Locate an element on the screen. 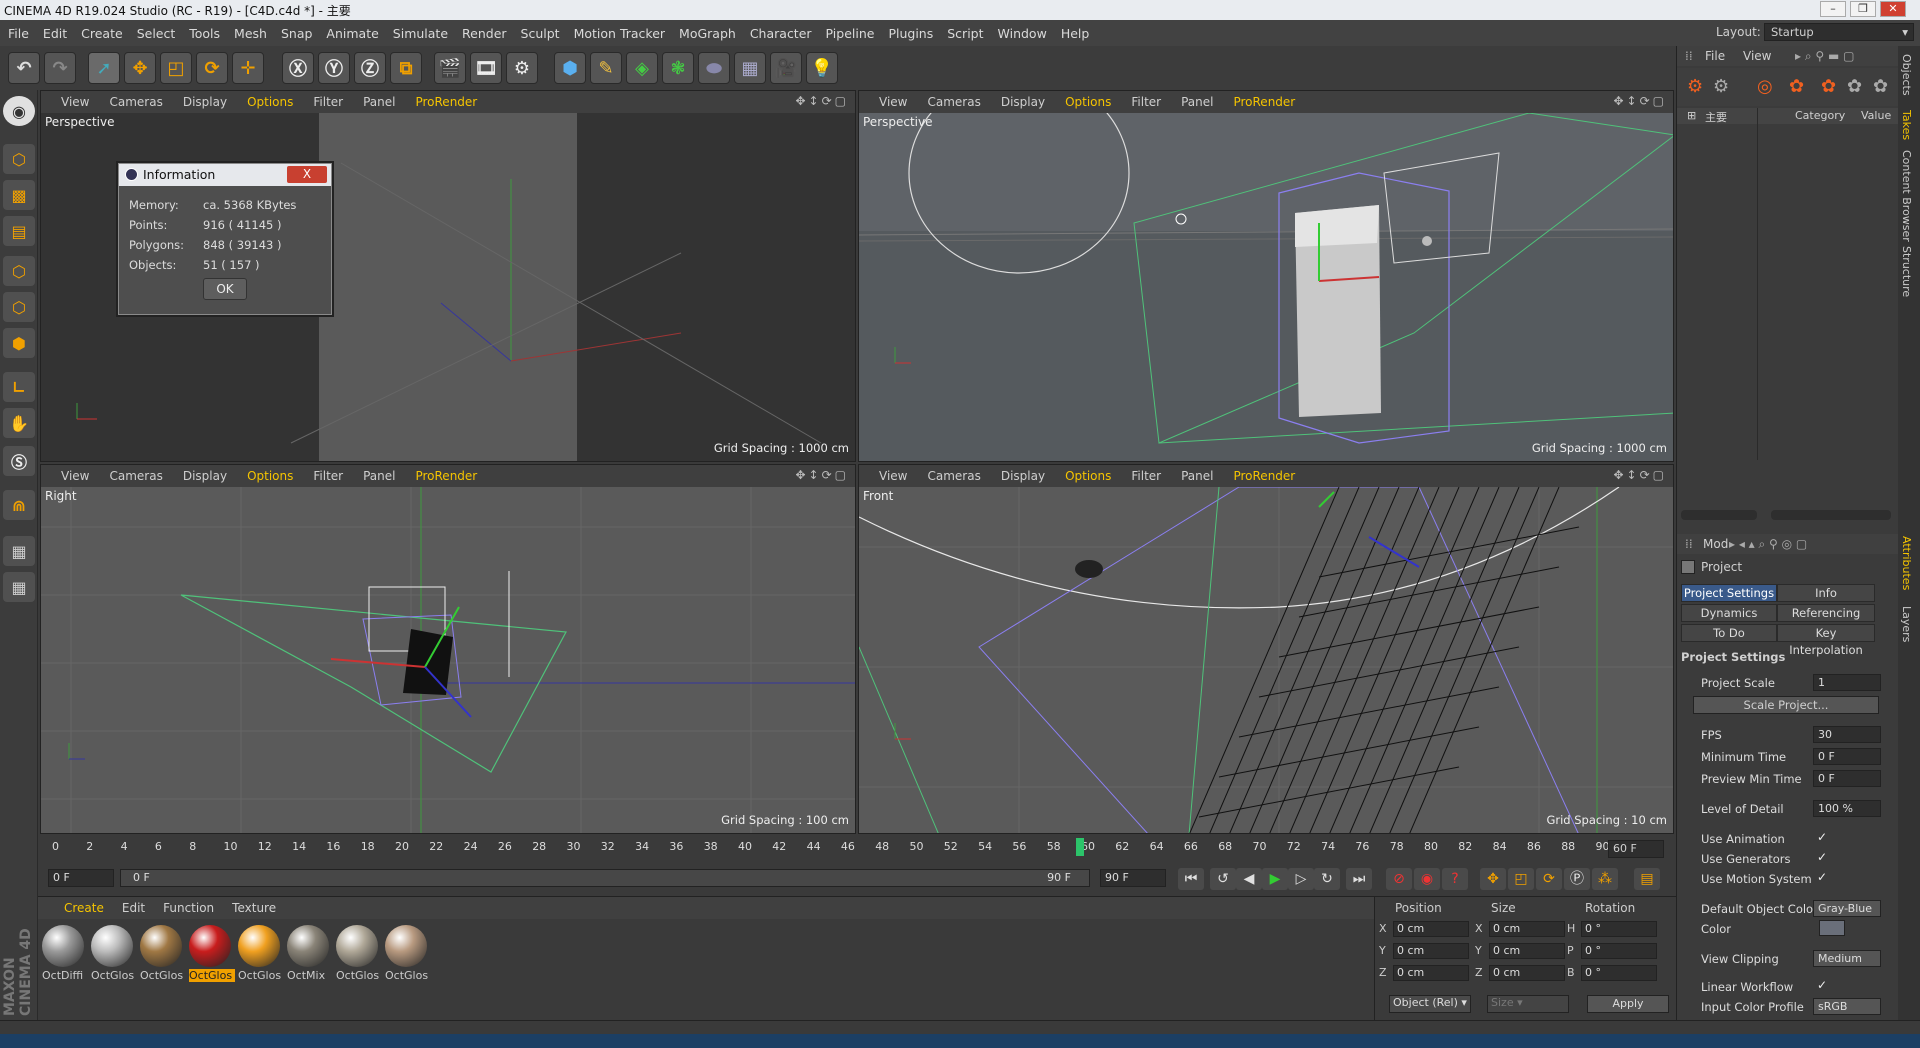  menu-tools: Tools is located at coordinates (204, 33).